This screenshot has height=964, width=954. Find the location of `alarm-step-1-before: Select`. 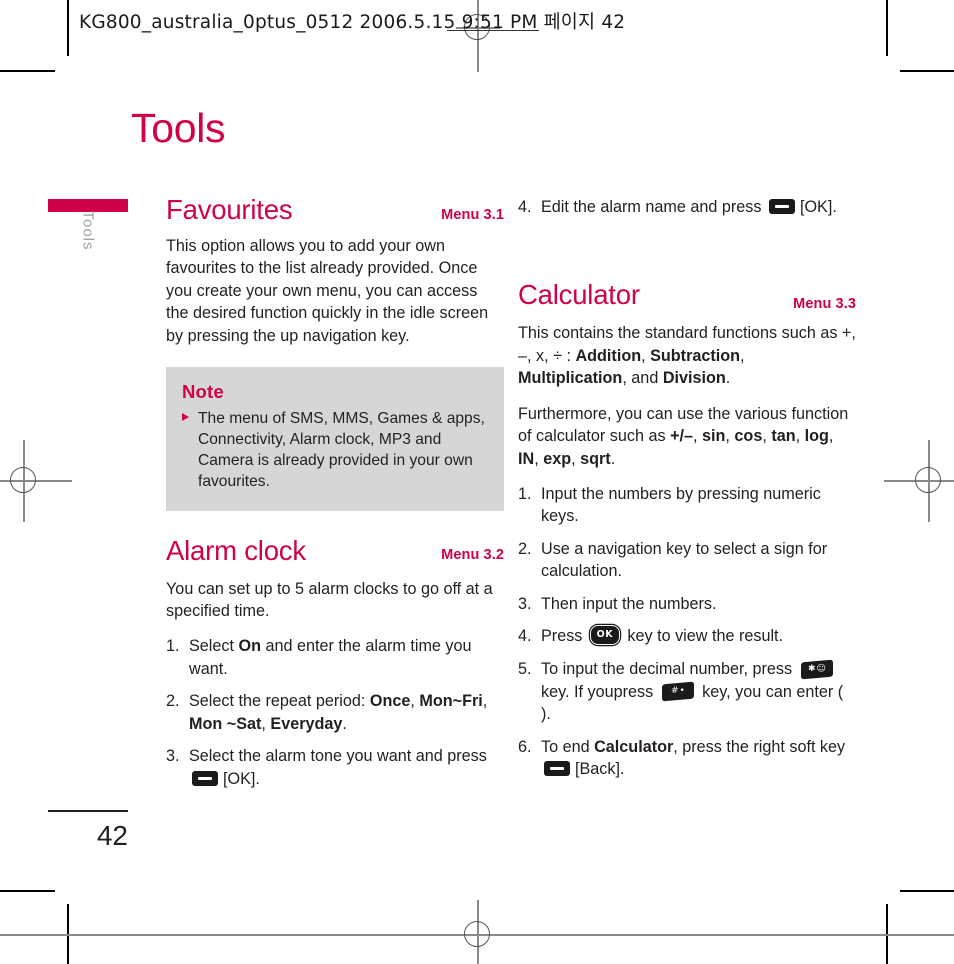

alarm-step-1-before: Select is located at coordinates (214, 646).